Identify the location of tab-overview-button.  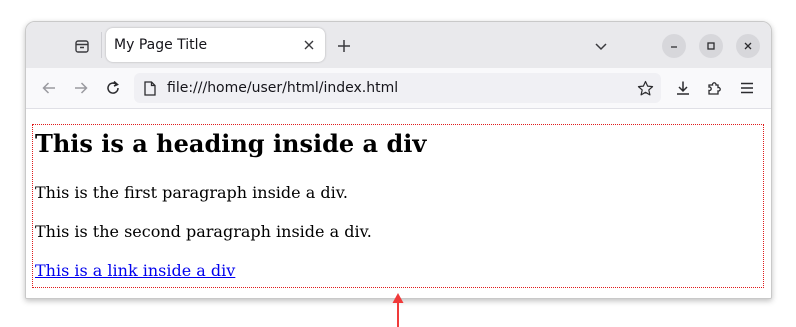
(82, 46).